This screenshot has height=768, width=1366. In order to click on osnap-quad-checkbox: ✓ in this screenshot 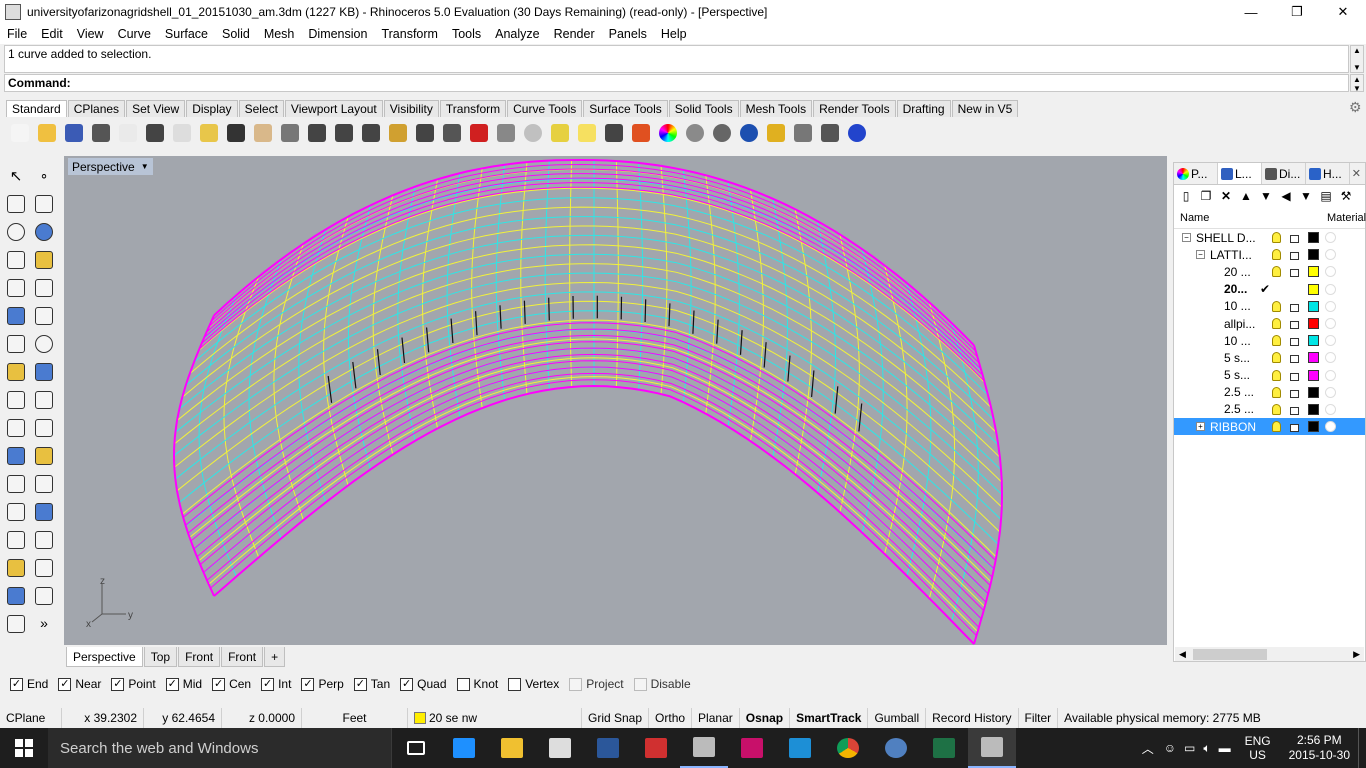, I will do `click(407, 684)`.